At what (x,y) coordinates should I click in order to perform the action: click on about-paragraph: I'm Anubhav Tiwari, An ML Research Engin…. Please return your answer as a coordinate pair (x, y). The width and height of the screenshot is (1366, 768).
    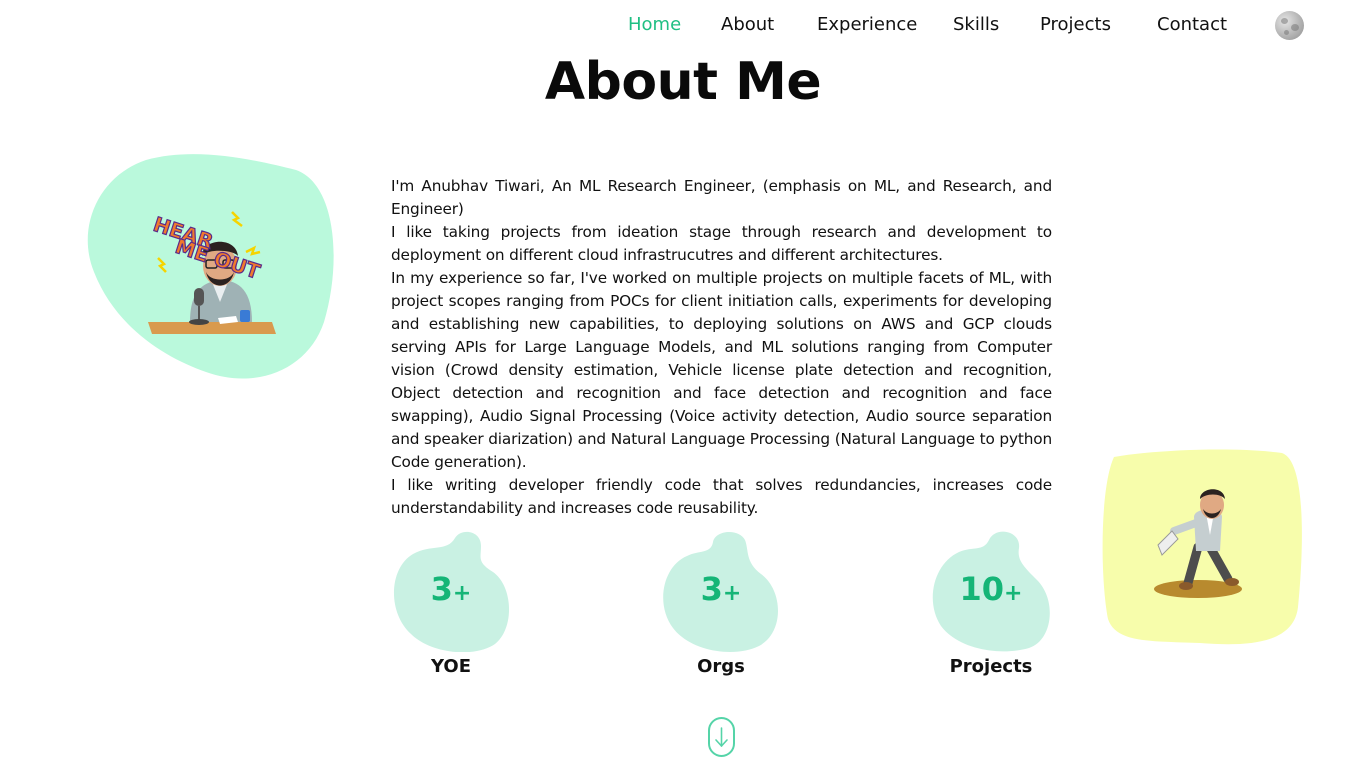
    Looking at the image, I should click on (721, 197).